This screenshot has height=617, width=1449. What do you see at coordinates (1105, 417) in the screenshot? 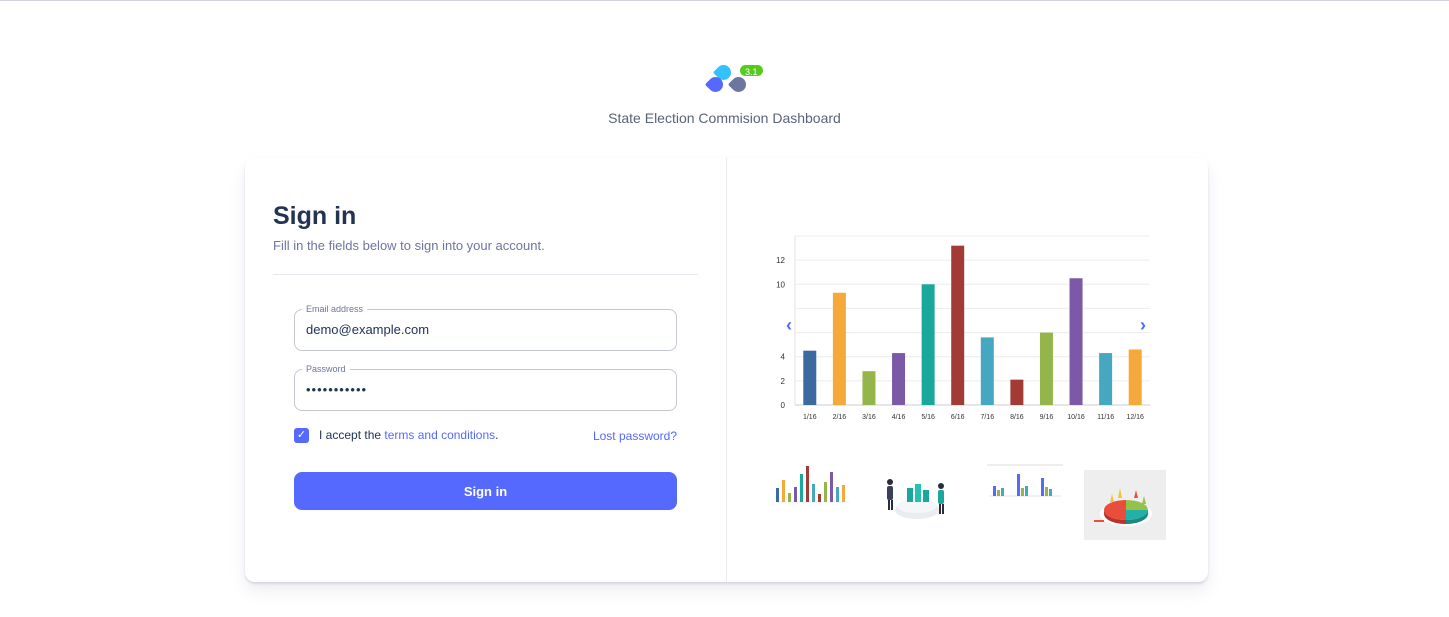
I see `x-tick-label: 11/16` at bounding box center [1105, 417].